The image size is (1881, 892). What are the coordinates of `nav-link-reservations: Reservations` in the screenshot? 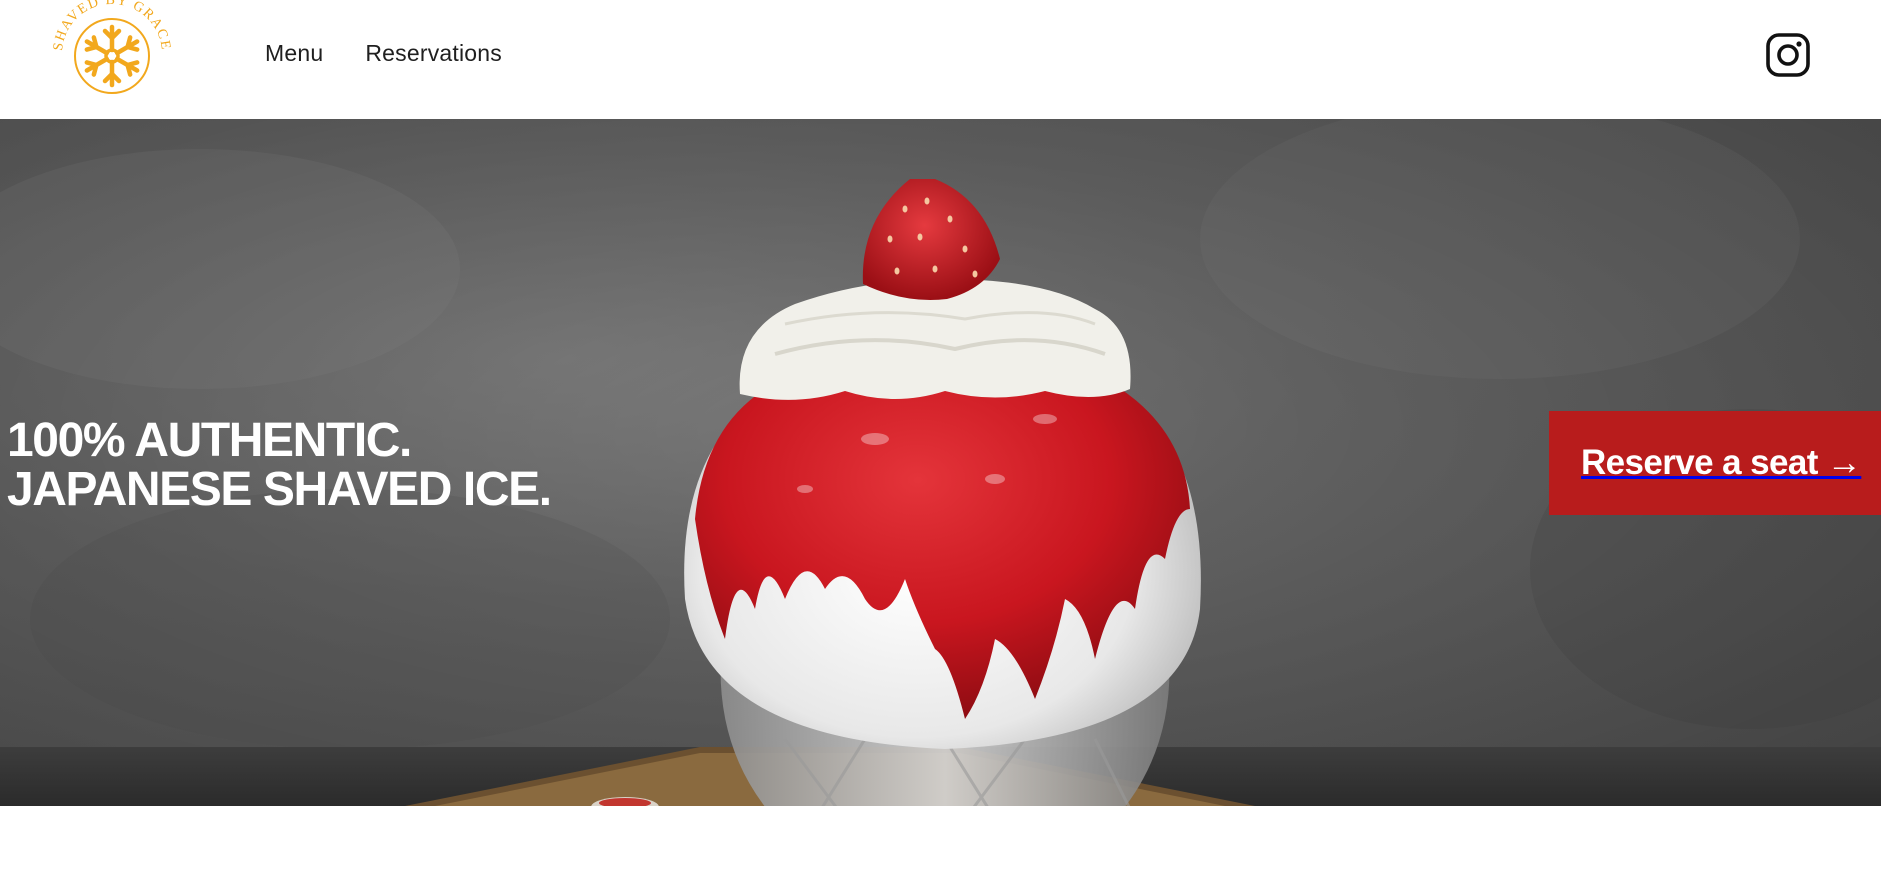 It's located at (433, 53).